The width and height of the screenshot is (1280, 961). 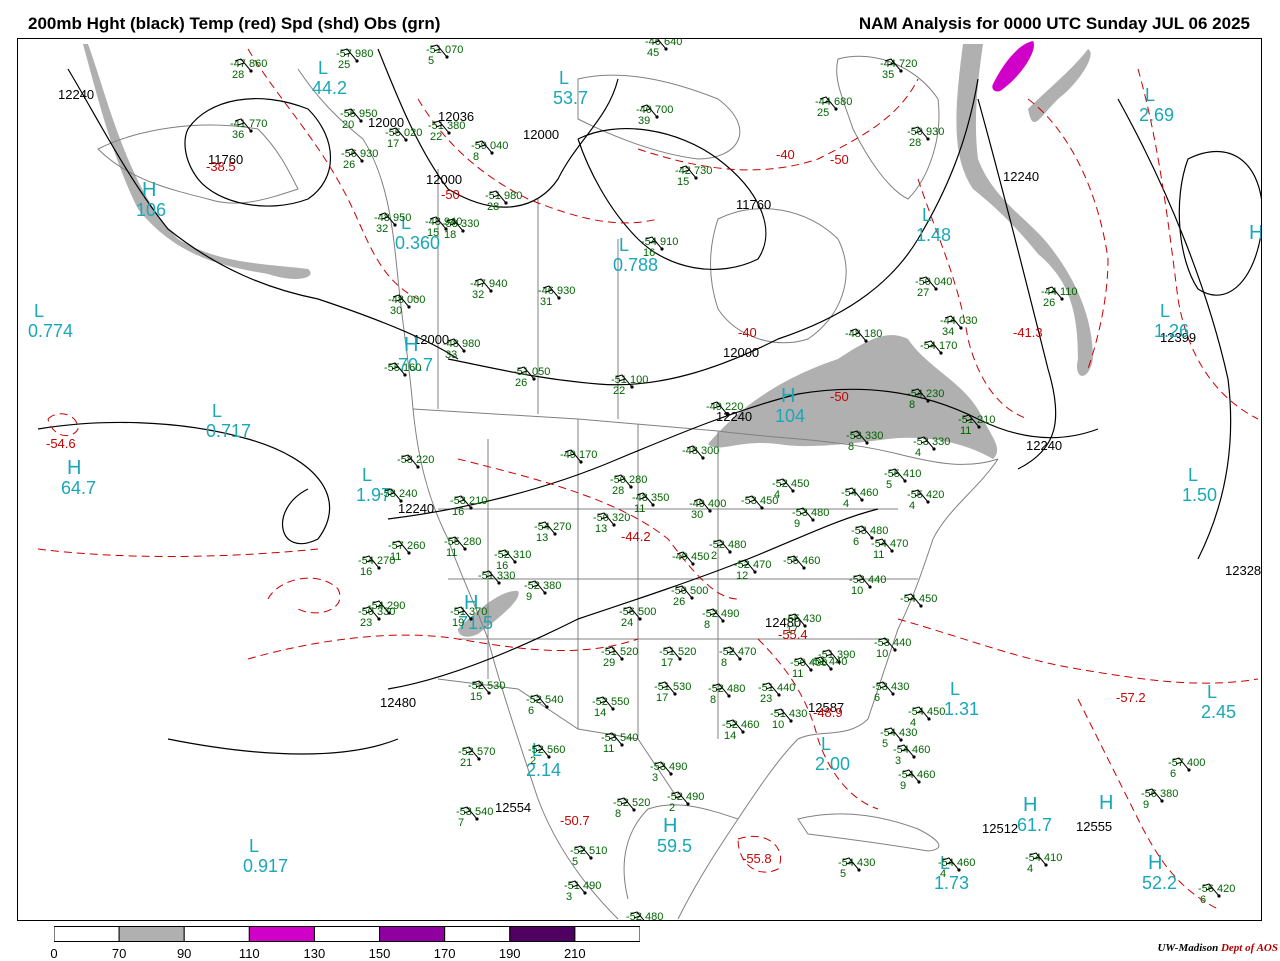 What do you see at coordinates (461, 823) in the screenshot?
I see `observation-dewpoint: 7` at bounding box center [461, 823].